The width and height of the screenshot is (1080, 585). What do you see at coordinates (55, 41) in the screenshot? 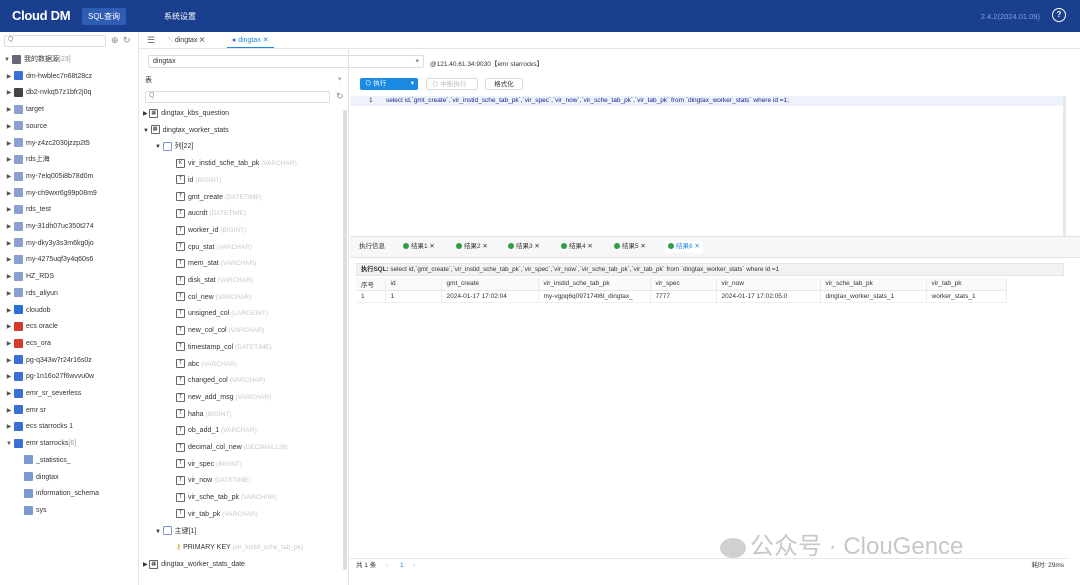
I see `datasource-search-input: Q` at bounding box center [55, 41].